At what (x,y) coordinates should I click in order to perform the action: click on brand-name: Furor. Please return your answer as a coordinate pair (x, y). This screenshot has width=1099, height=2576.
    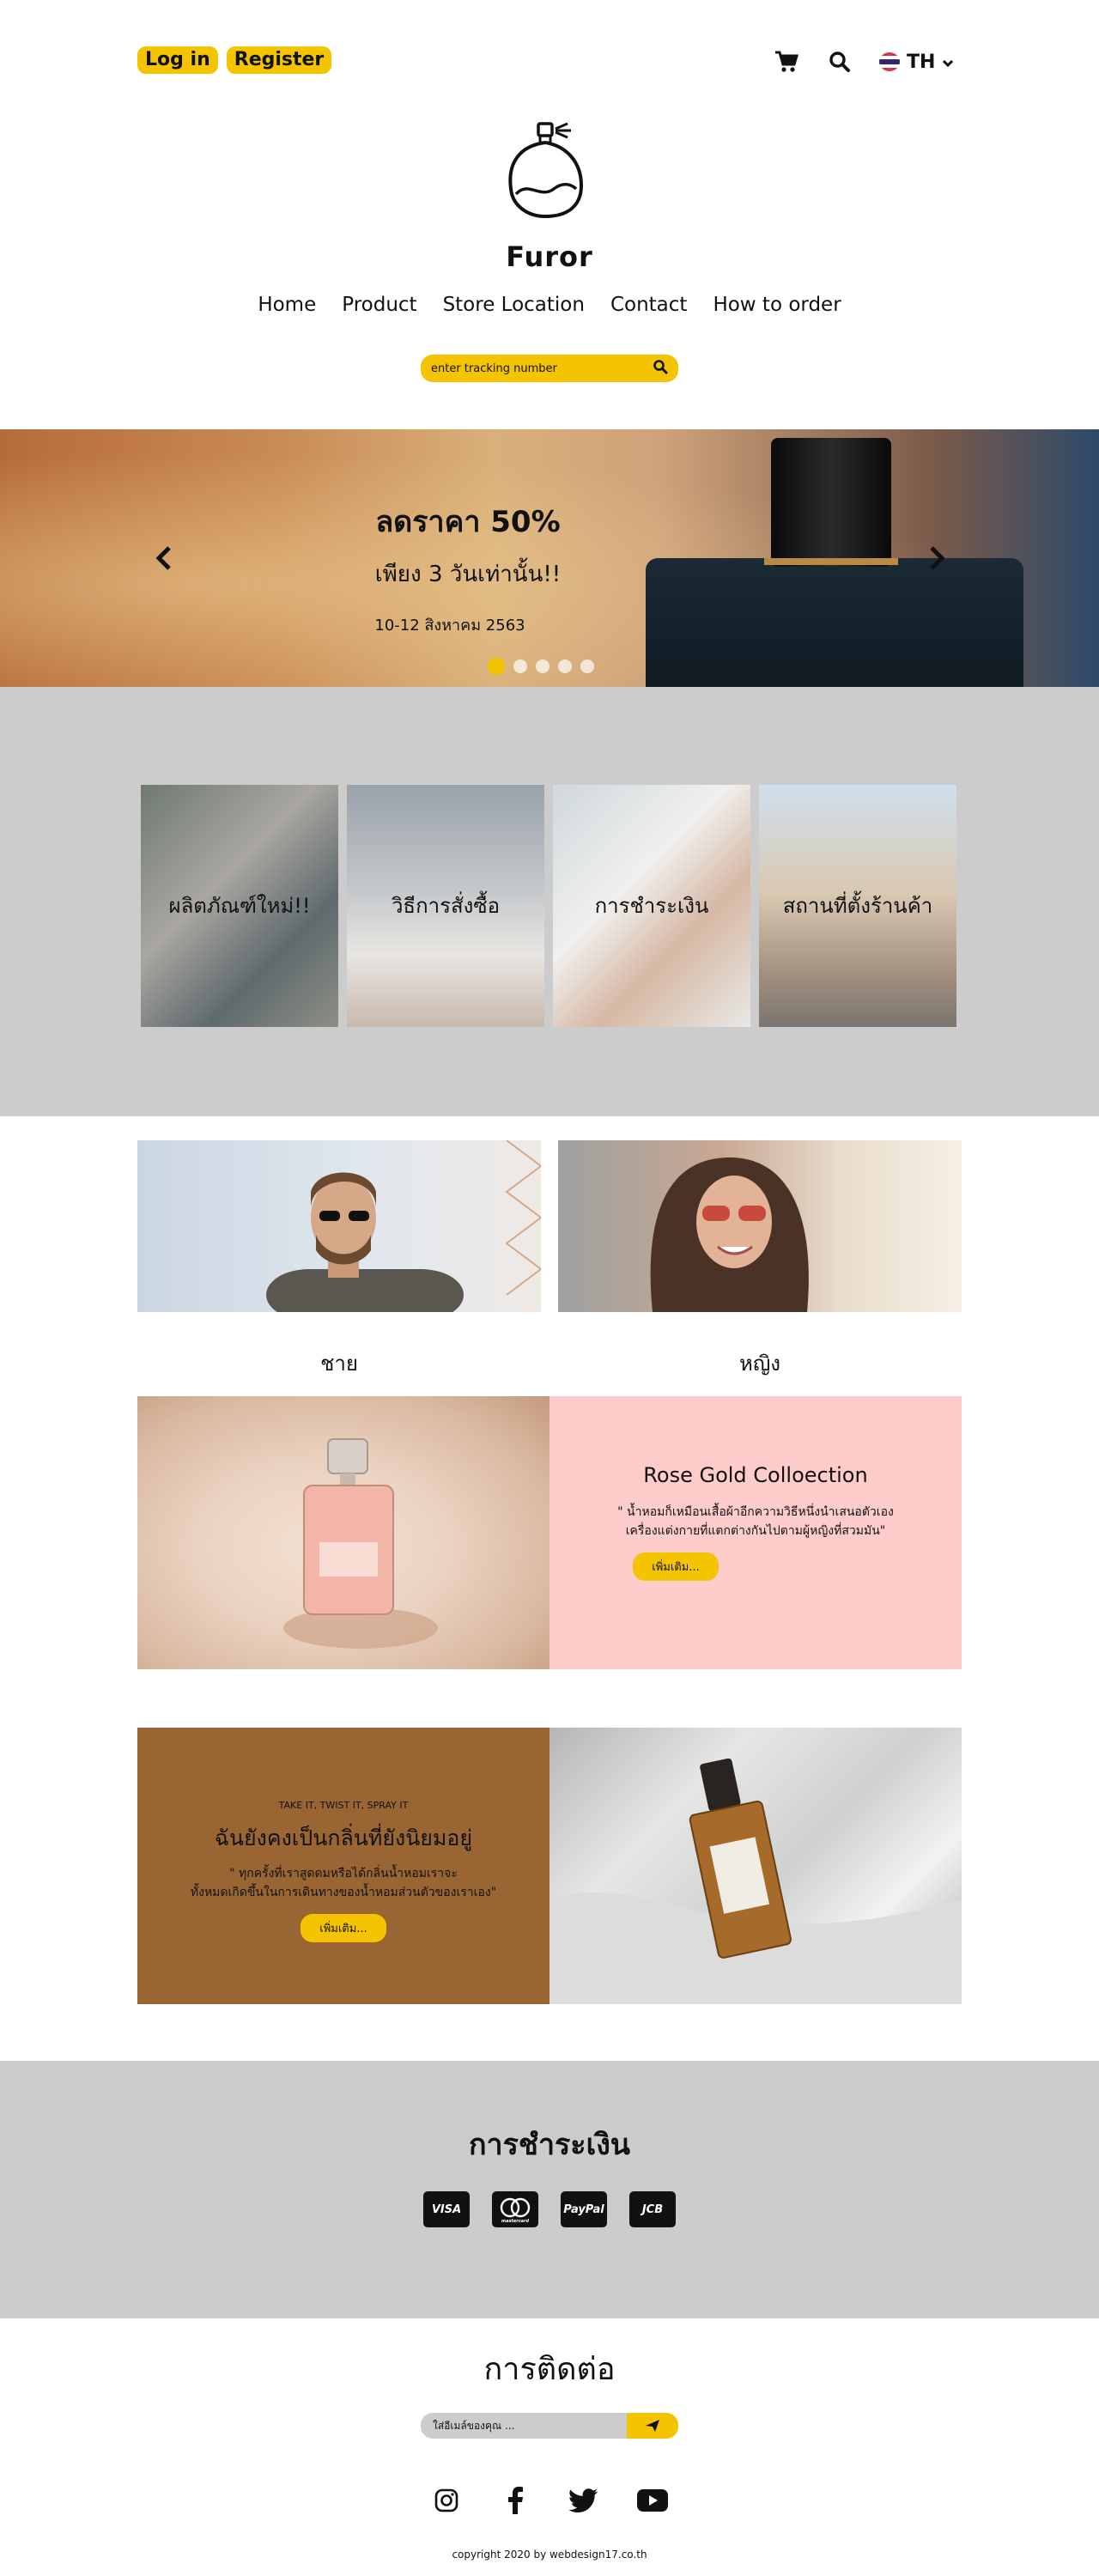
    Looking at the image, I should click on (549, 257).